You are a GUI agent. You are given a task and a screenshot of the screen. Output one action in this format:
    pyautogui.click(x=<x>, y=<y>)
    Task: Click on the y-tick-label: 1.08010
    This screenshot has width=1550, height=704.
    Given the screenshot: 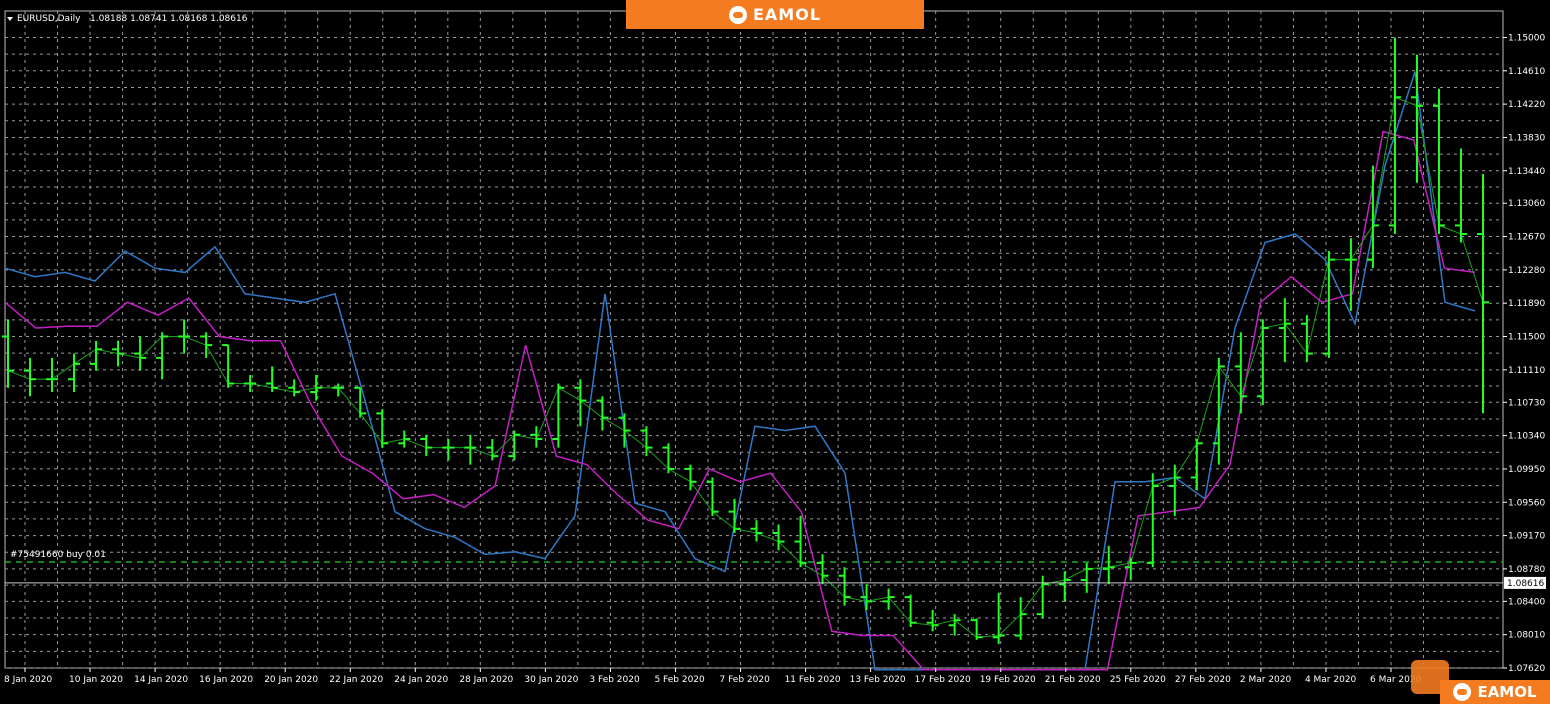 What is the action you would take?
    pyautogui.click(x=1526, y=636)
    